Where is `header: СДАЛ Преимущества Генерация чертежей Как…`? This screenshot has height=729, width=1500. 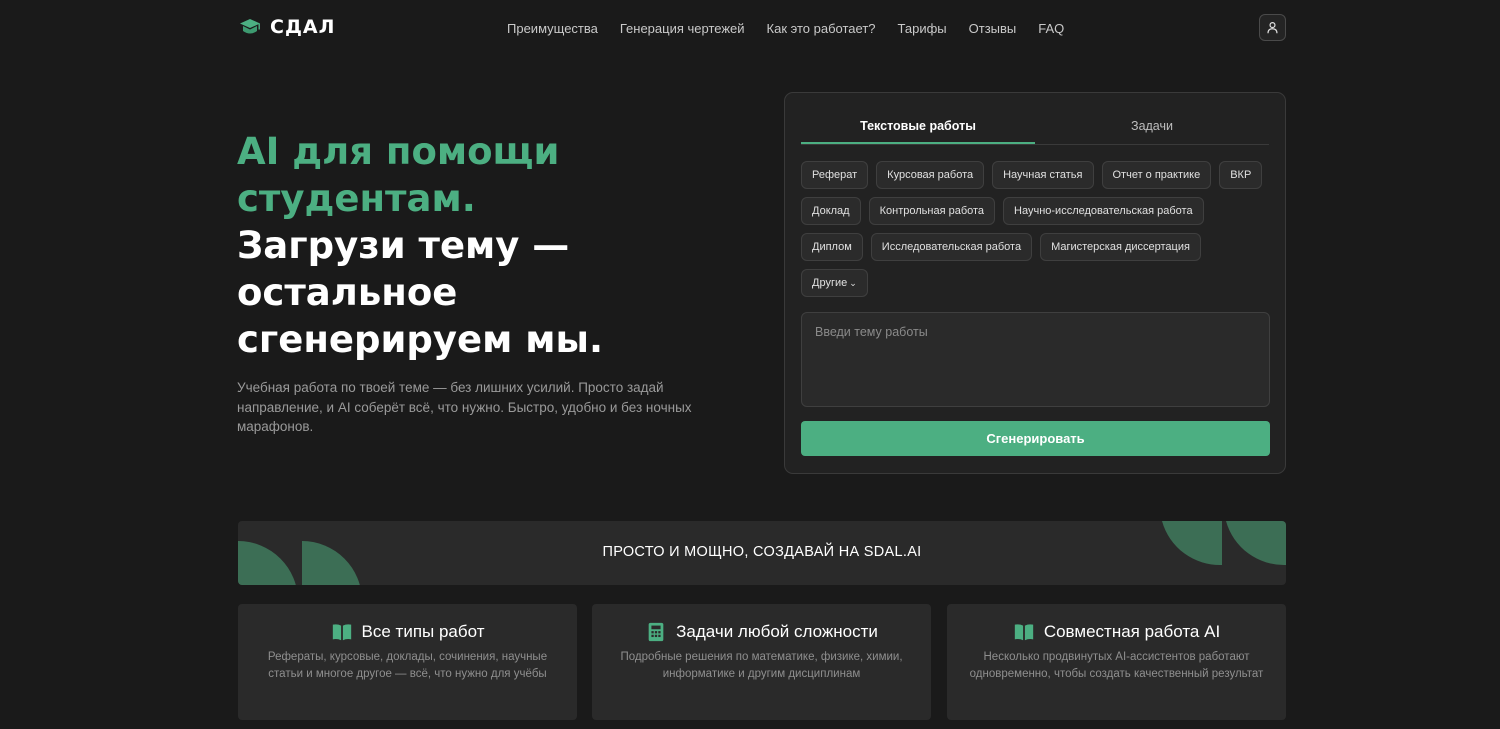
header: СДАЛ Преимущества Генерация чертежей Как… is located at coordinates (750, 28).